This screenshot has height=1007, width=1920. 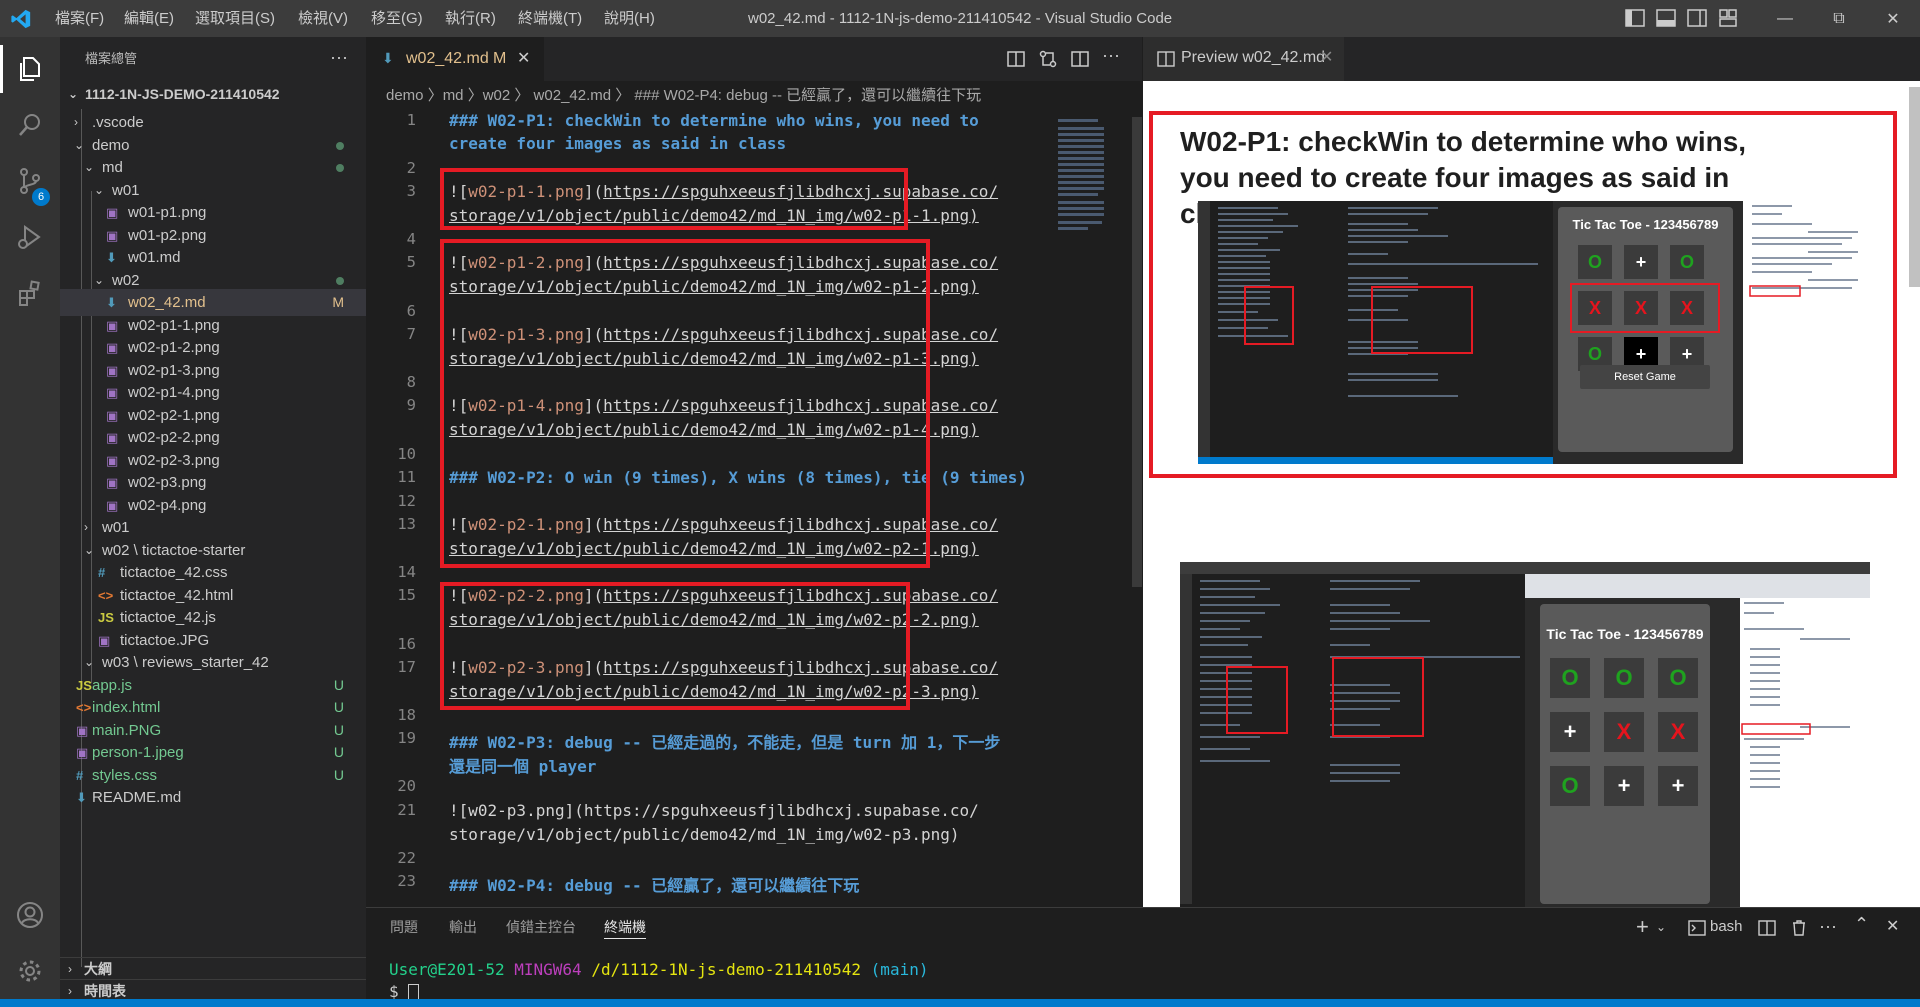 I want to click on source-control-icon, so click(x=30, y=181).